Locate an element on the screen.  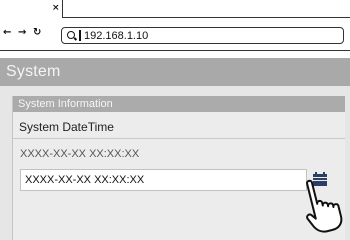
text-caret is located at coordinates (80, 35).